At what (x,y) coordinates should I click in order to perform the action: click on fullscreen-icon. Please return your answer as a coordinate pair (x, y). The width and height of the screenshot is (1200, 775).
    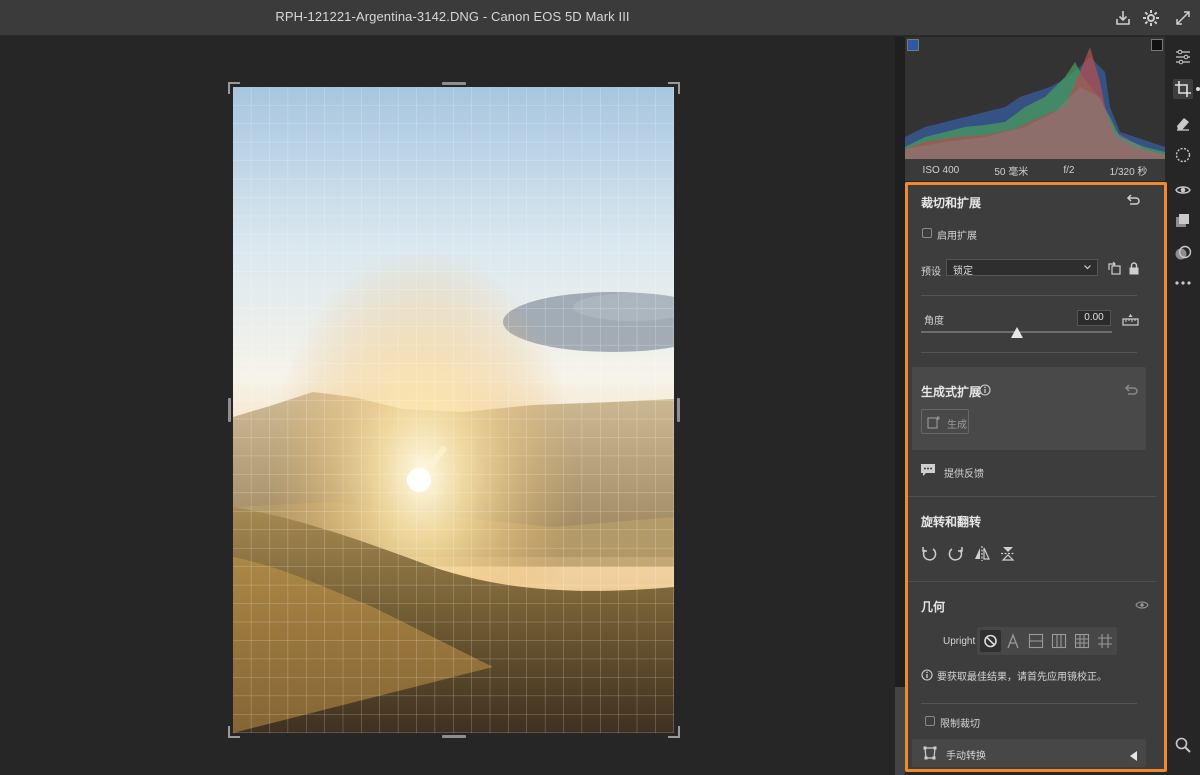
    Looking at the image, I should click on (1183, 18).